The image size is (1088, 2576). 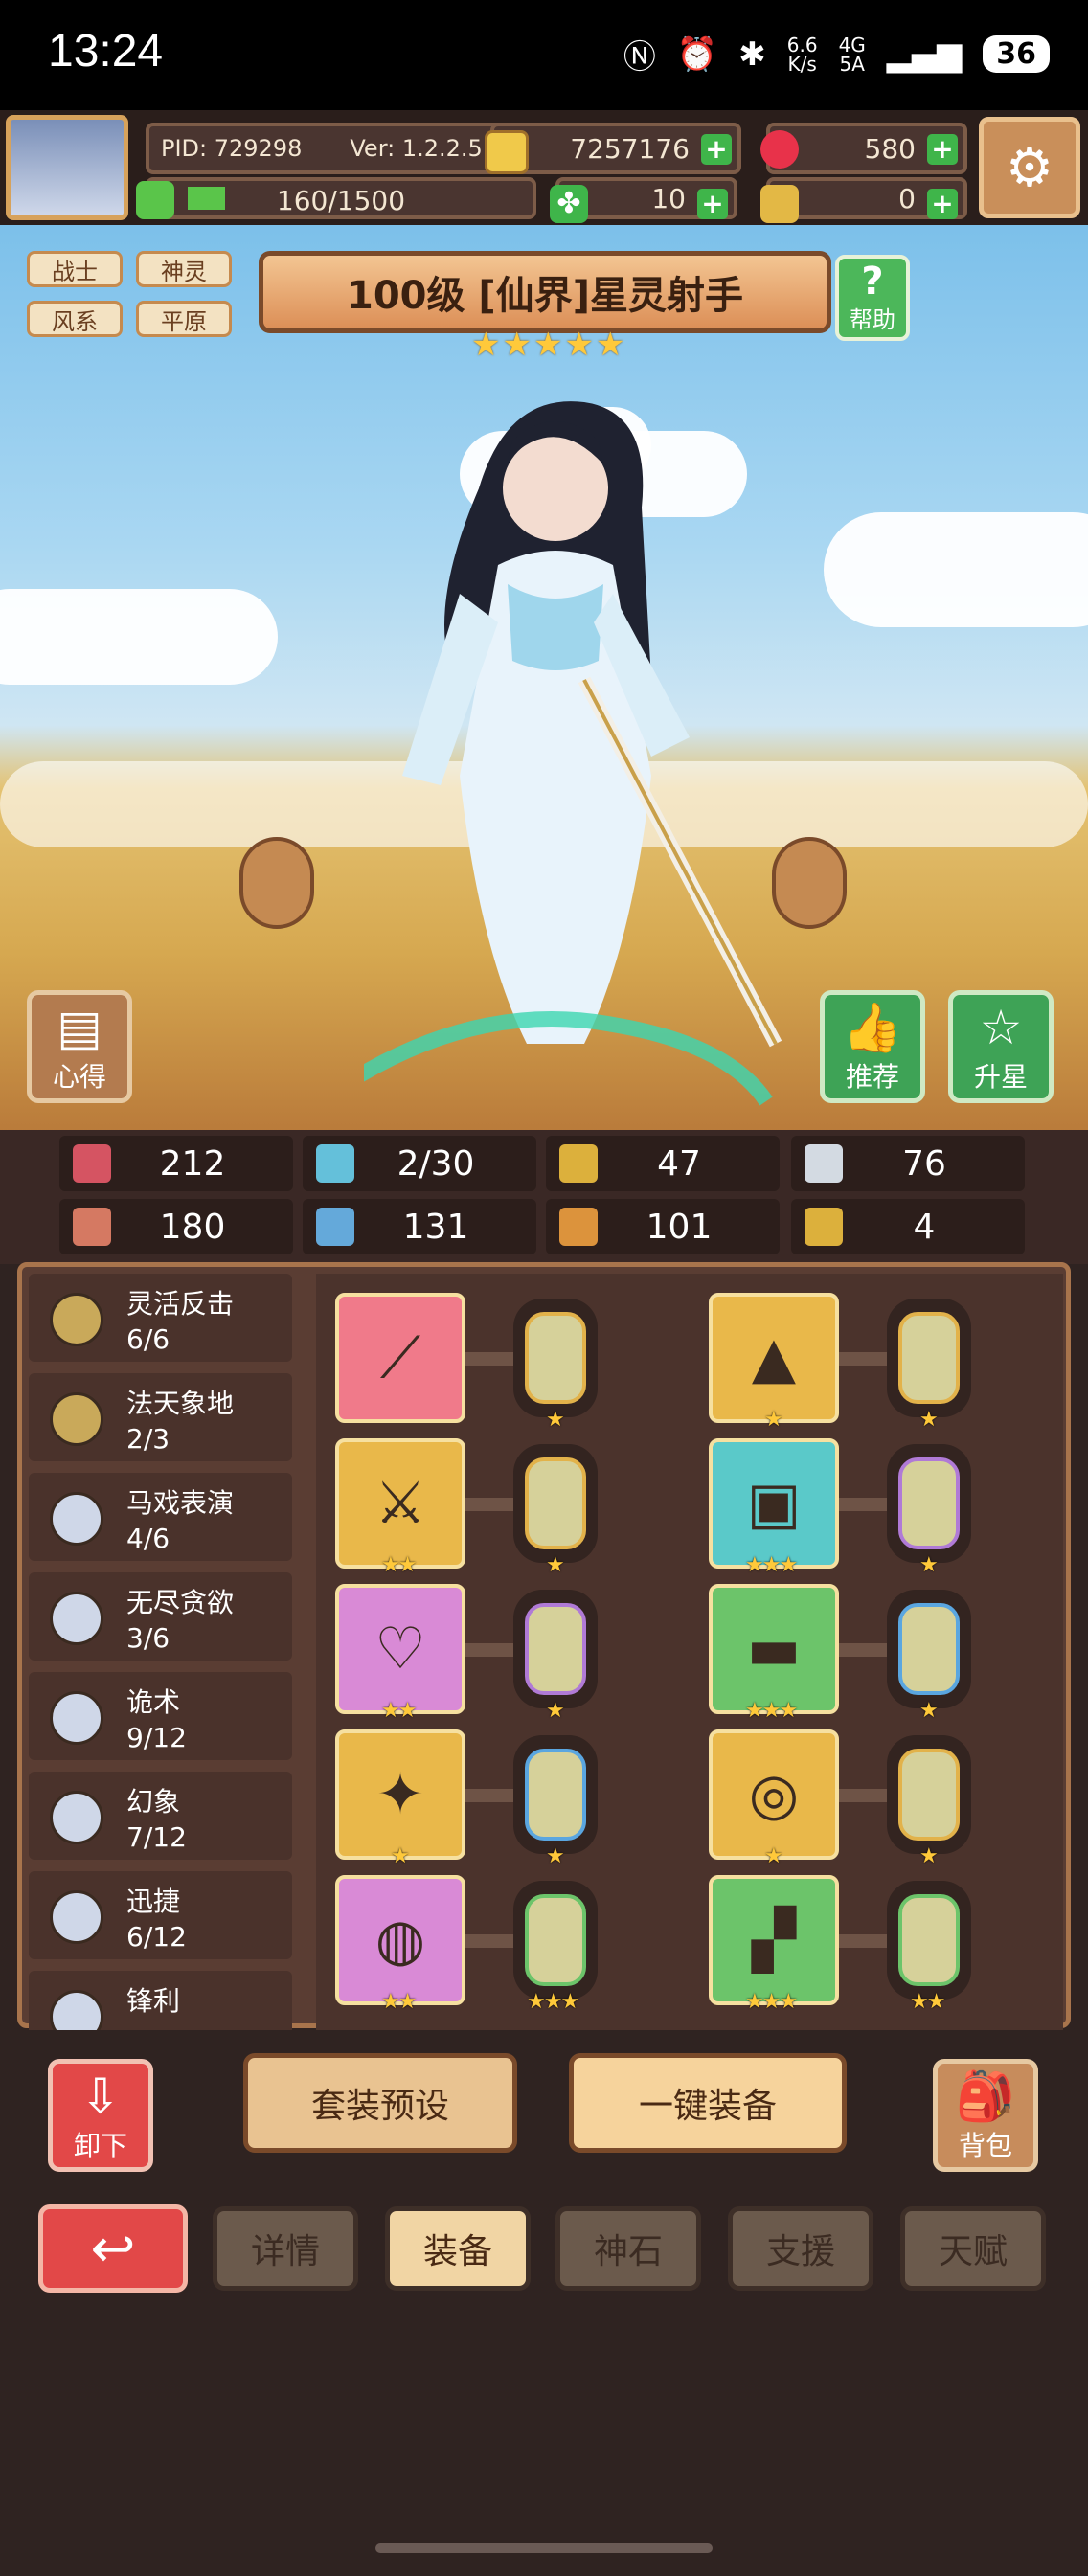 What do you see at coordinates (708, 2103) in the screenshot?
I see `one-key-equip-button: 一键装备` at bounding box center [708, 2103].